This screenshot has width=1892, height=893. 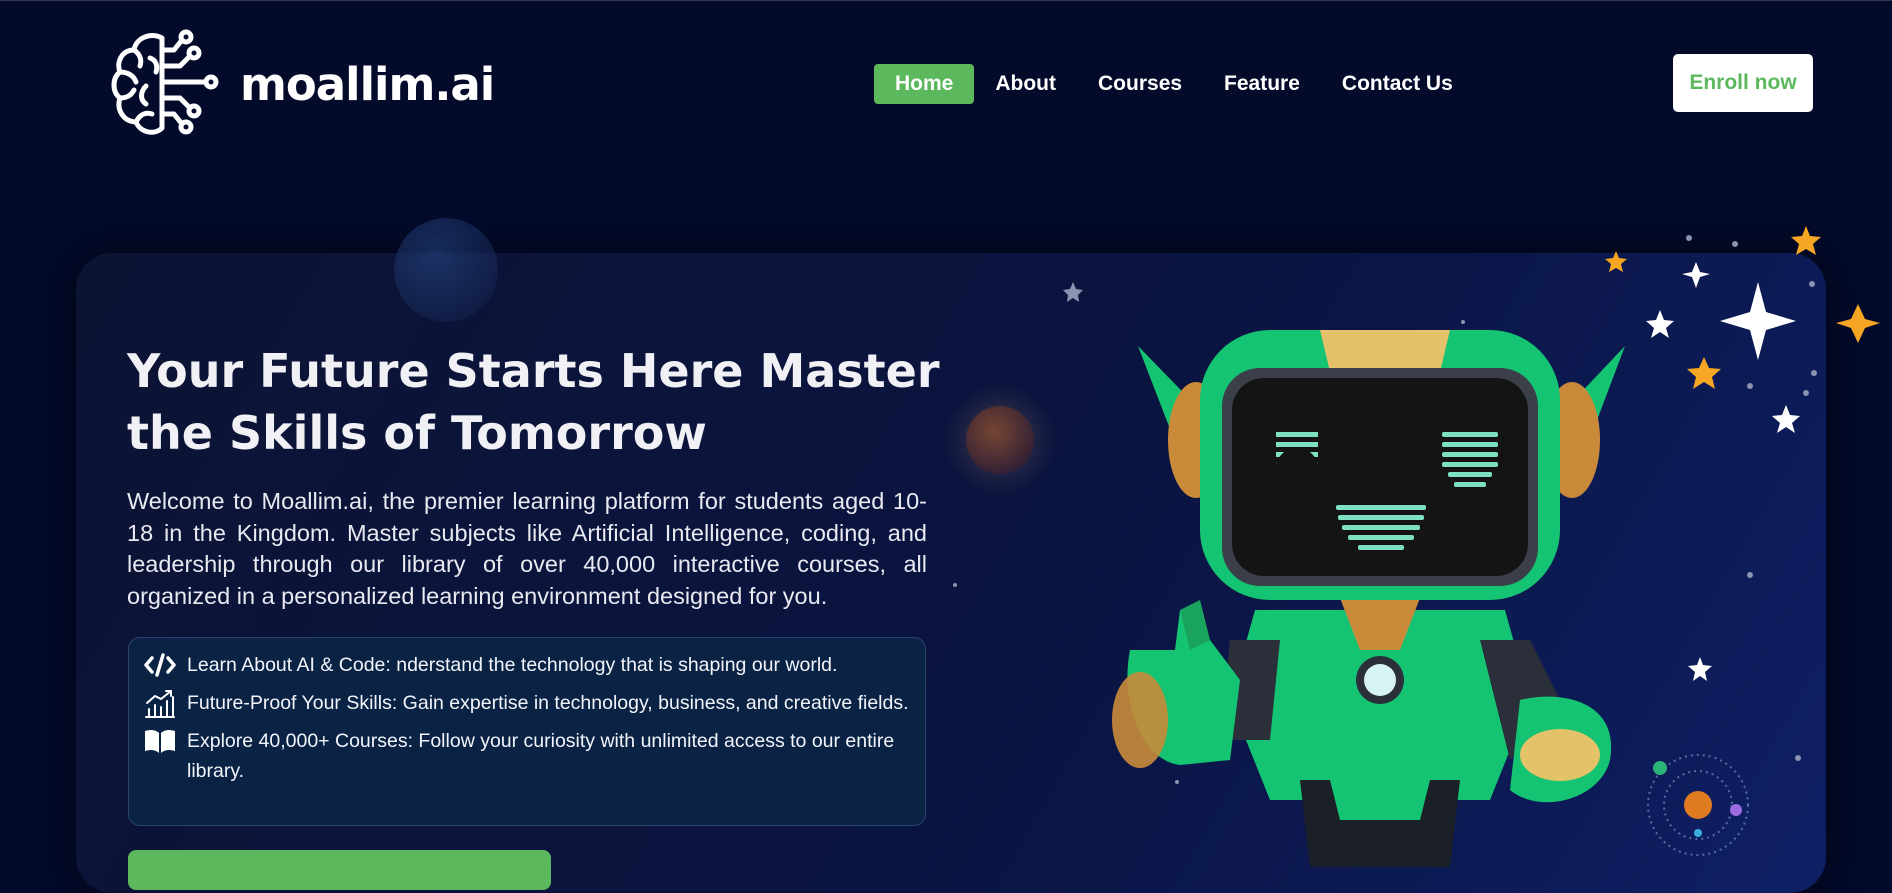 I want to click on open-book-icon, so click(x=160, y=741).